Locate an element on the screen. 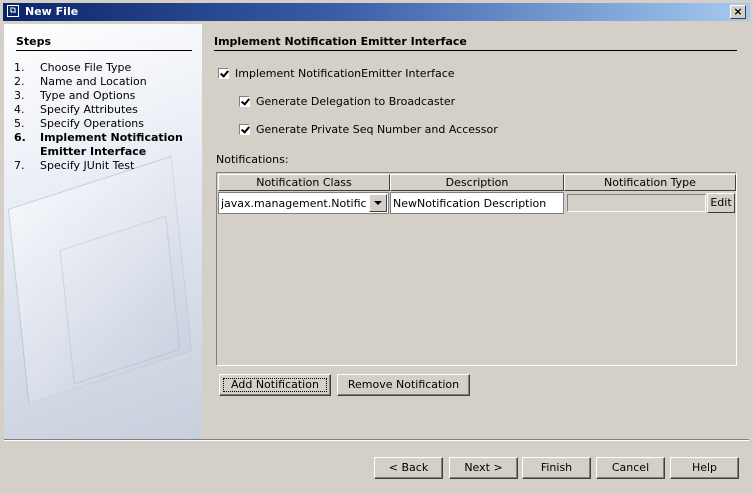 This screenshot has height=494, width=753. notification-type-cell: Edit is located at coordinates (650, 203).